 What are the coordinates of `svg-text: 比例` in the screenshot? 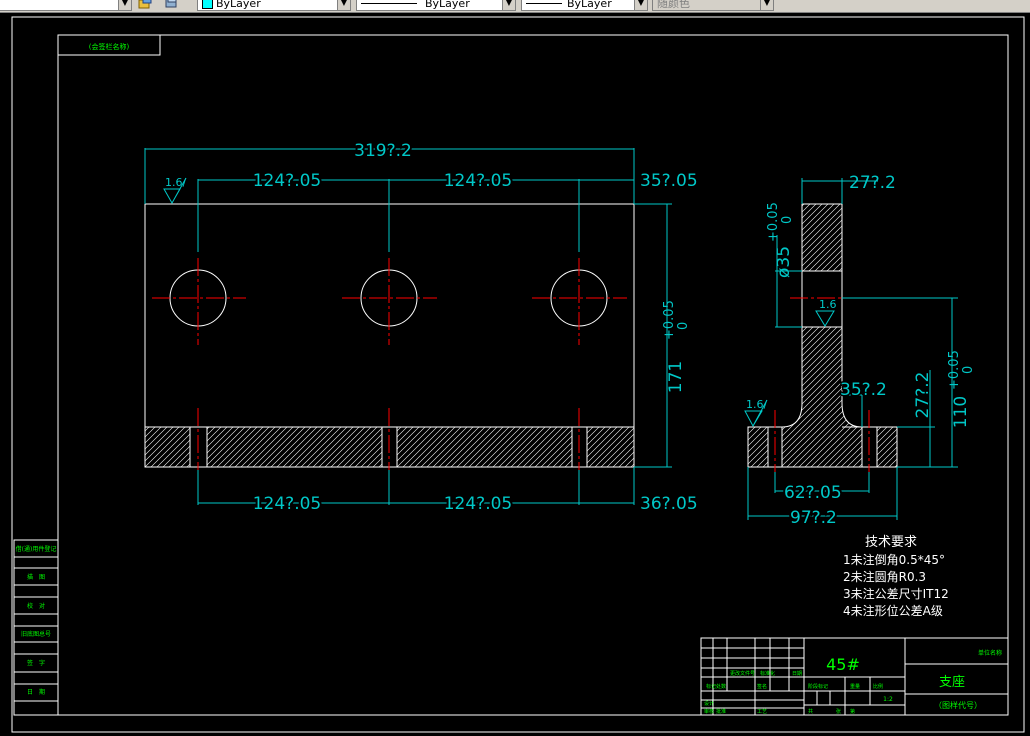 It's located at (878, 686).